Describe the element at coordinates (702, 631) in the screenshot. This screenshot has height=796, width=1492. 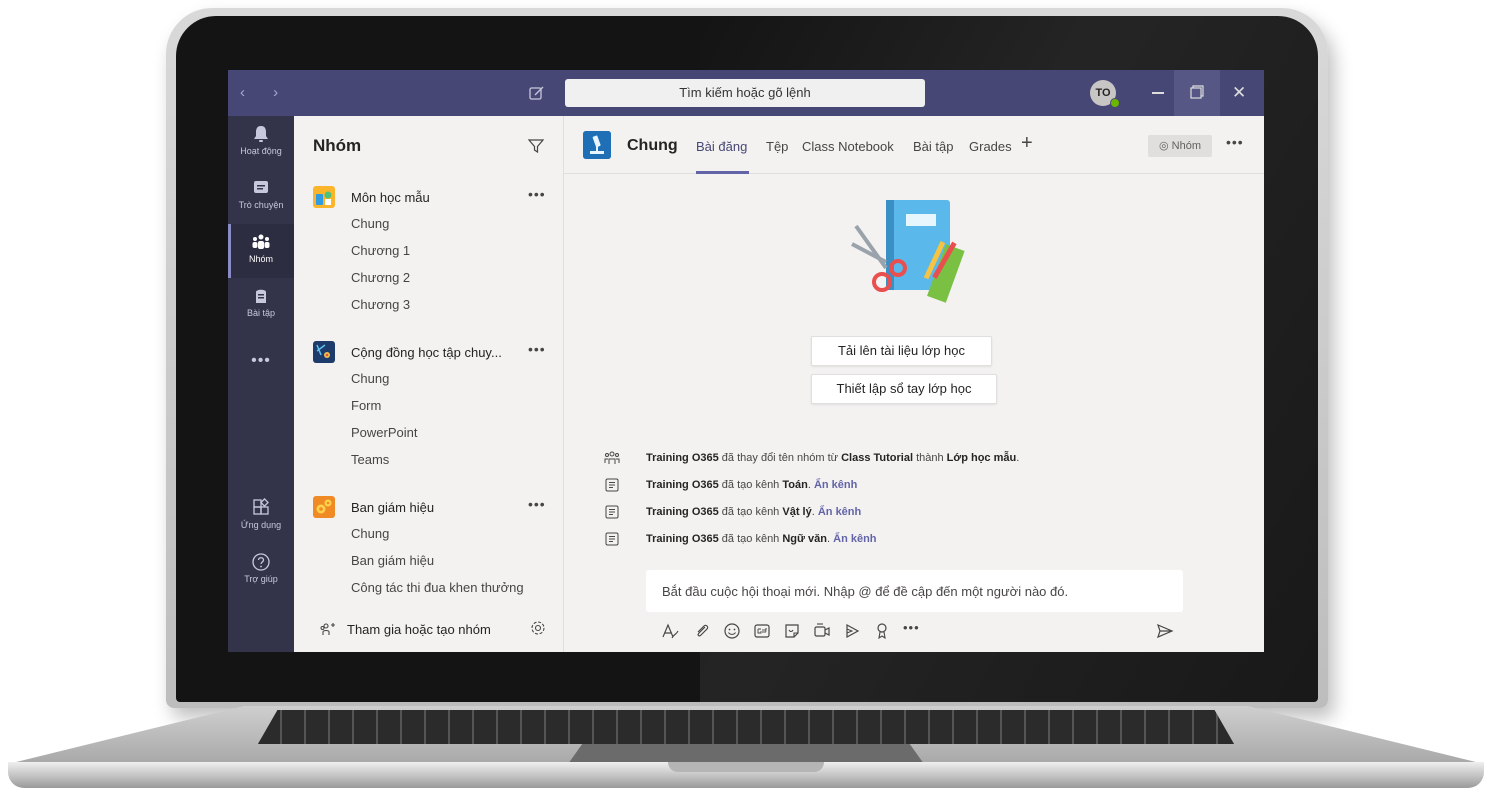
I see `attach-icon` at that location.